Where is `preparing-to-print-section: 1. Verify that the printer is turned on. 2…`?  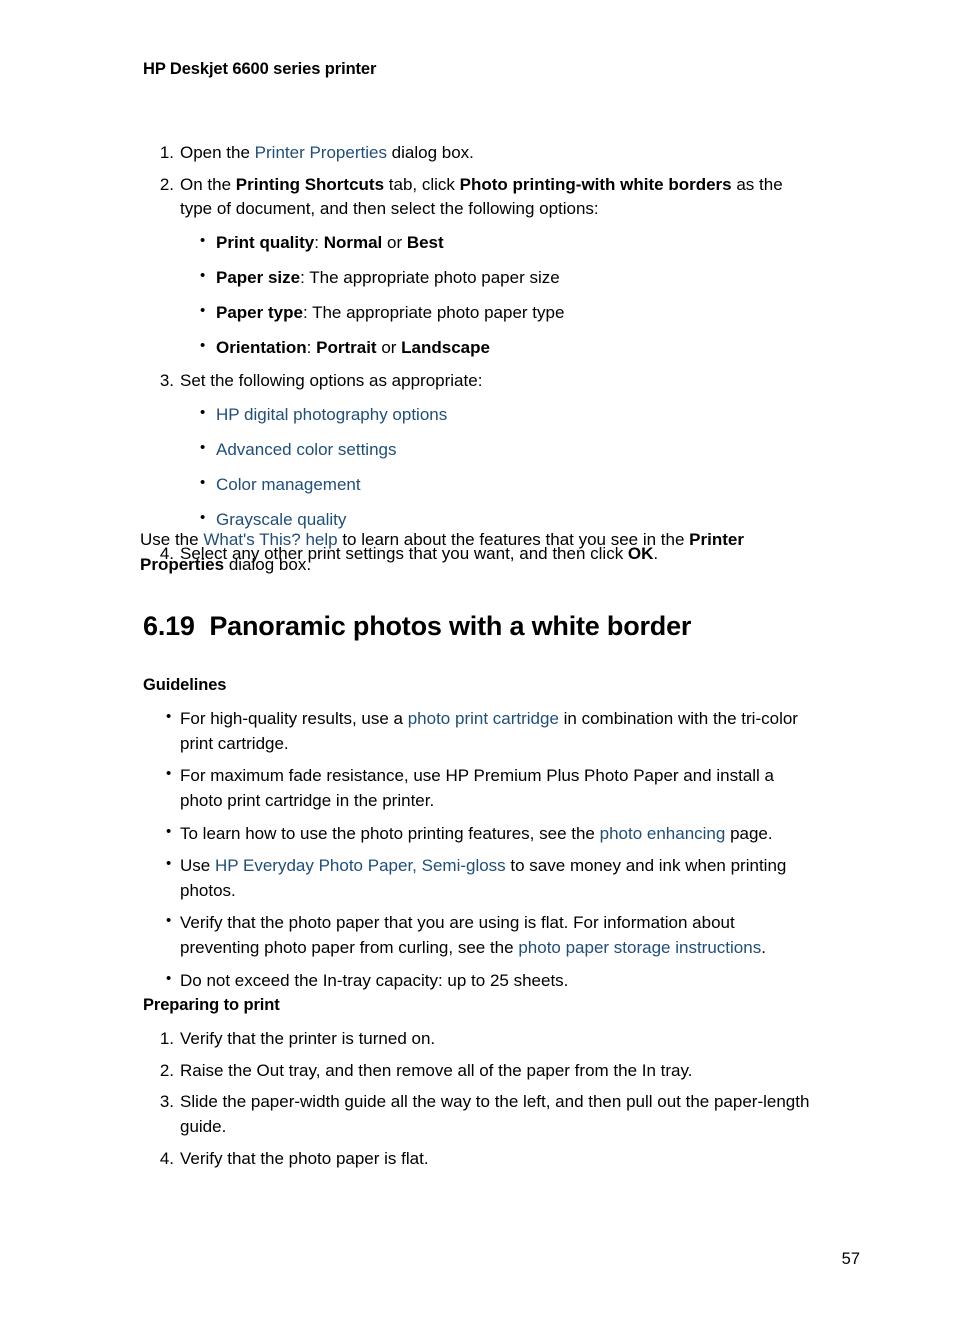
preparing-to-print-section: 1. Verify that the printer is turned on. 2… is located at coordinates (479, 1102).